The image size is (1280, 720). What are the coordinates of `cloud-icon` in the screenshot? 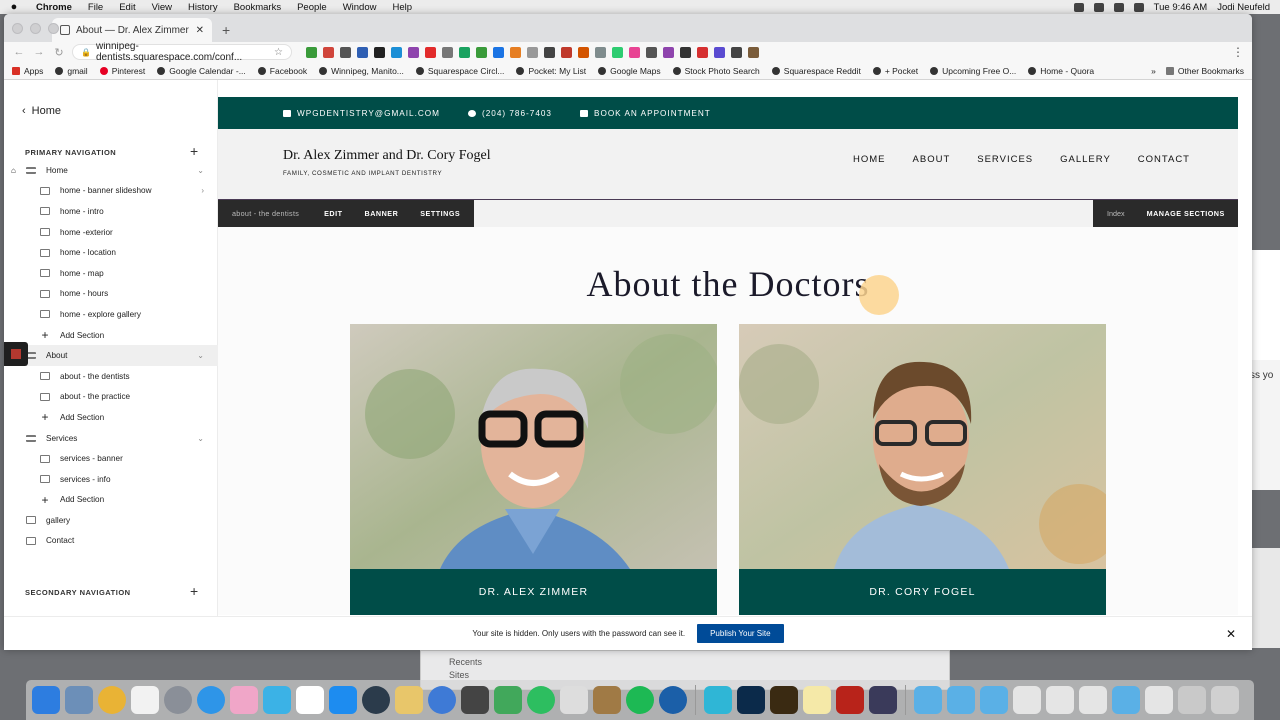 It's located at (1098, 7).